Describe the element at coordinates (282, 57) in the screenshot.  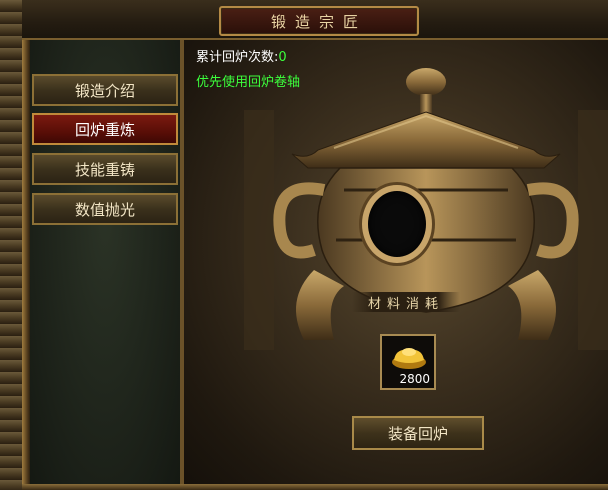
I see `recast-count-value: 0` at that location.